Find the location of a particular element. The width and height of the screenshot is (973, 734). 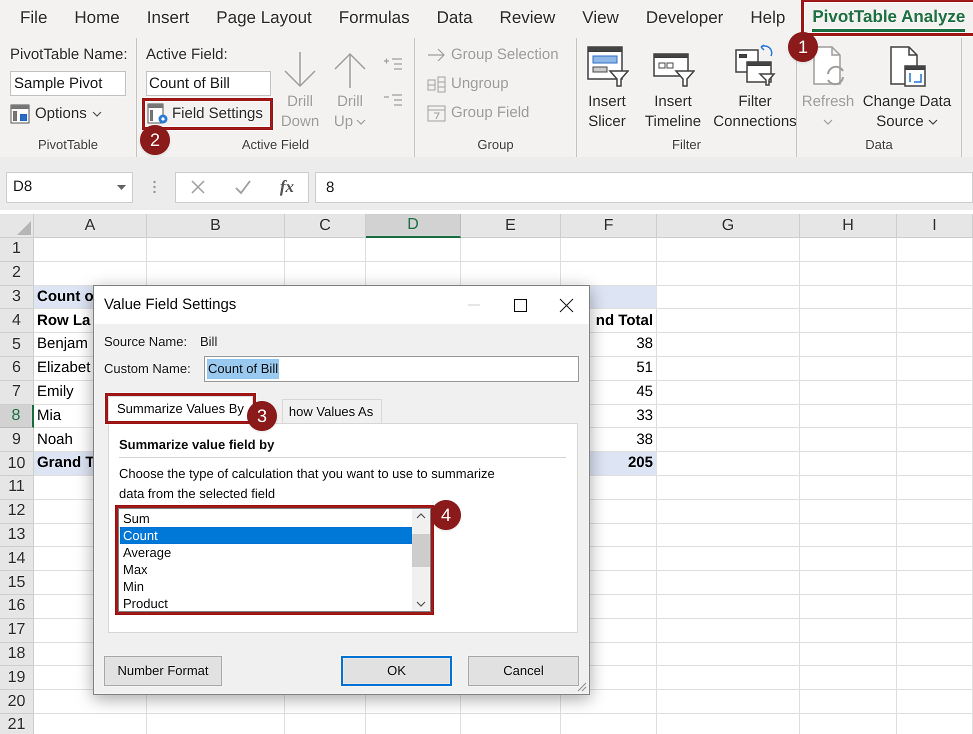

column-header: F is located at coordinates (609, 226).